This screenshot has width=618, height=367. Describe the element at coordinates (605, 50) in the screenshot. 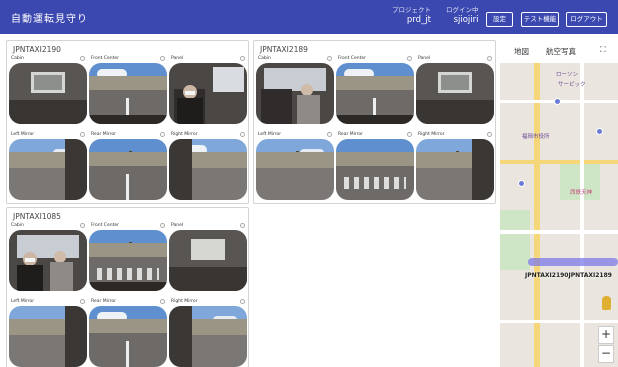

I see `fullscreen-icon: ⛶` at that location.